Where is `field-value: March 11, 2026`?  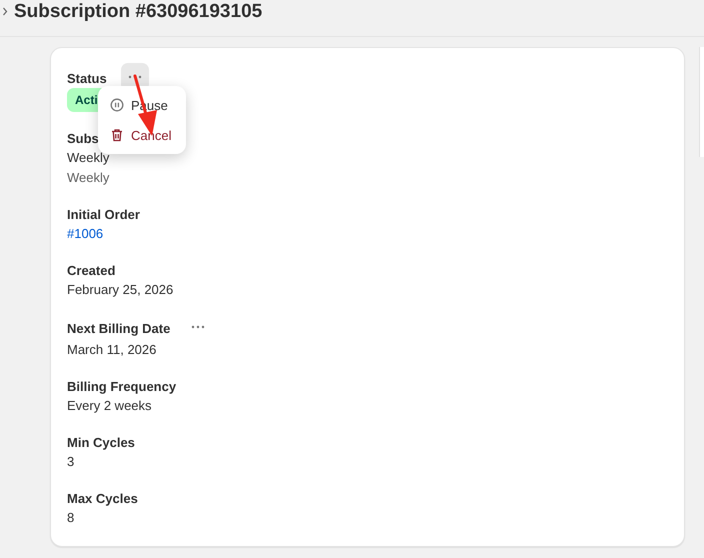
field-value: March 11, 2026 is located at coordinates (112, 350).